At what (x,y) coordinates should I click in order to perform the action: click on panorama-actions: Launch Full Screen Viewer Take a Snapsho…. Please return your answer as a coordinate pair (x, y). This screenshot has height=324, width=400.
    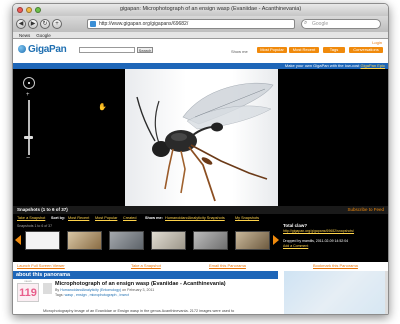
    Looking at the image, I should click on (200, 266).